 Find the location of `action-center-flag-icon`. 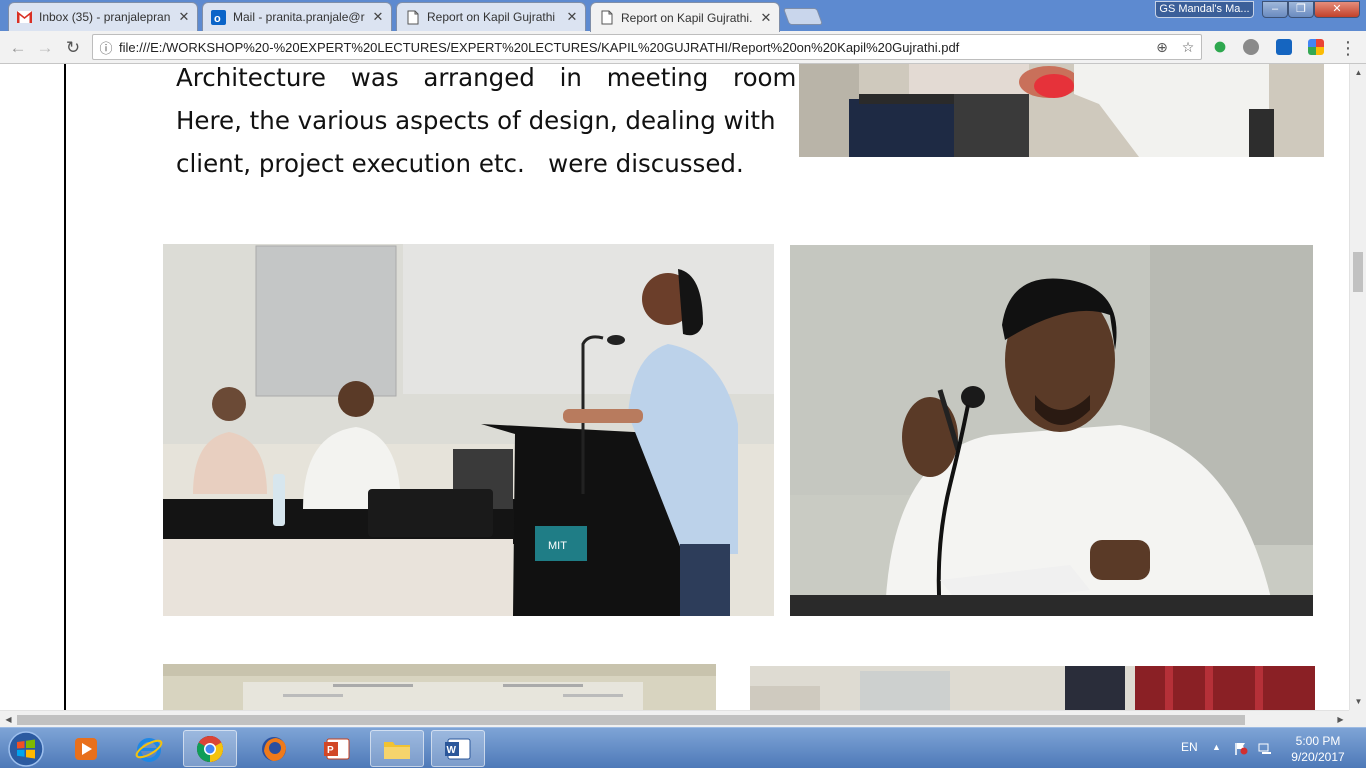

action-center-flag-icon is located at coordinates (1241, 748).